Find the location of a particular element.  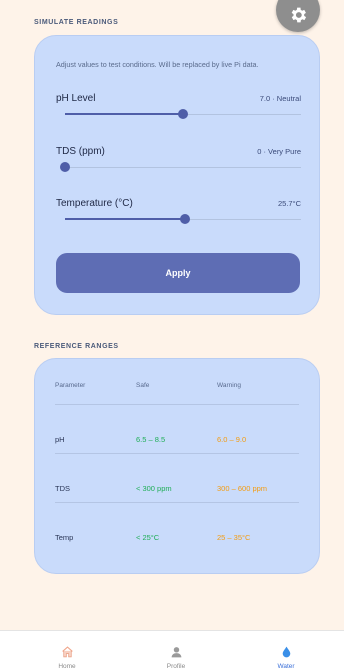

profile-icon is located at coordinates (176, 652).